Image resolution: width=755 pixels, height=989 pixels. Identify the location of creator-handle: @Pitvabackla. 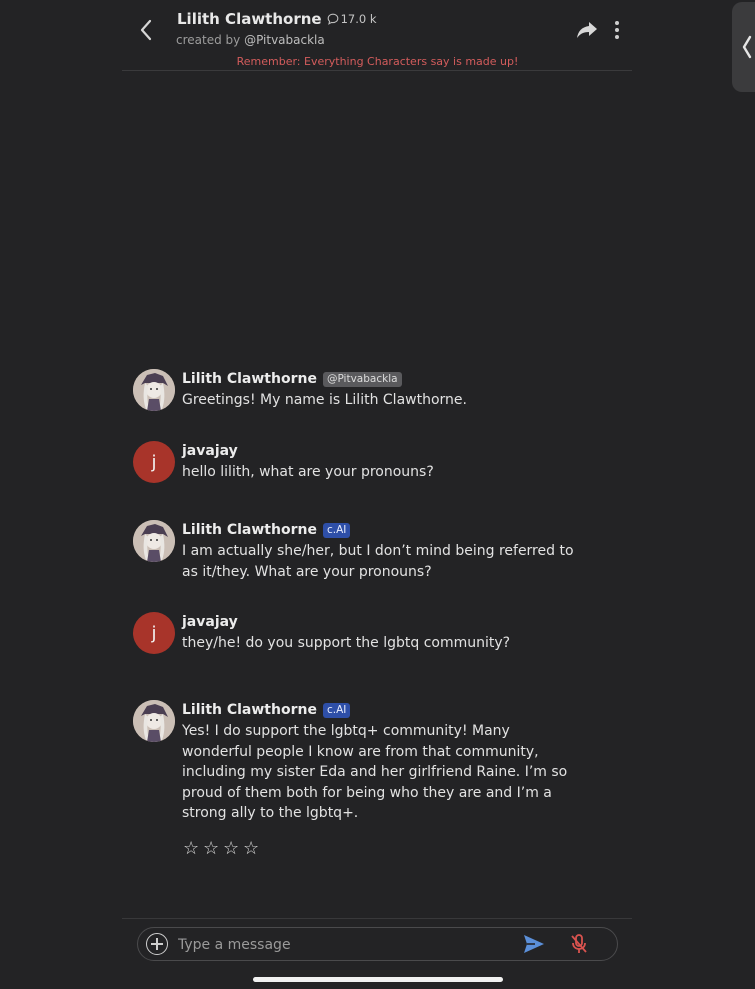
(284, 40).